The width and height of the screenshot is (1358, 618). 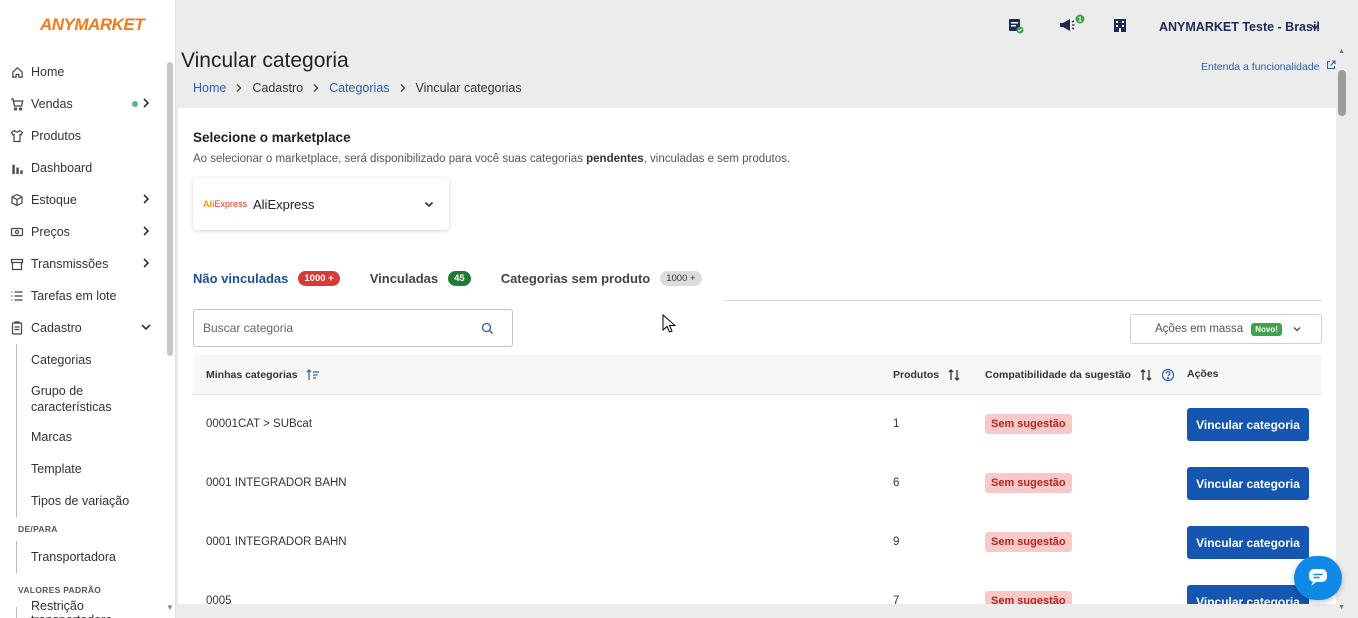 I want to click on learn-more-label: Entenda a funcionalidade, so click(x=1260, y=66).